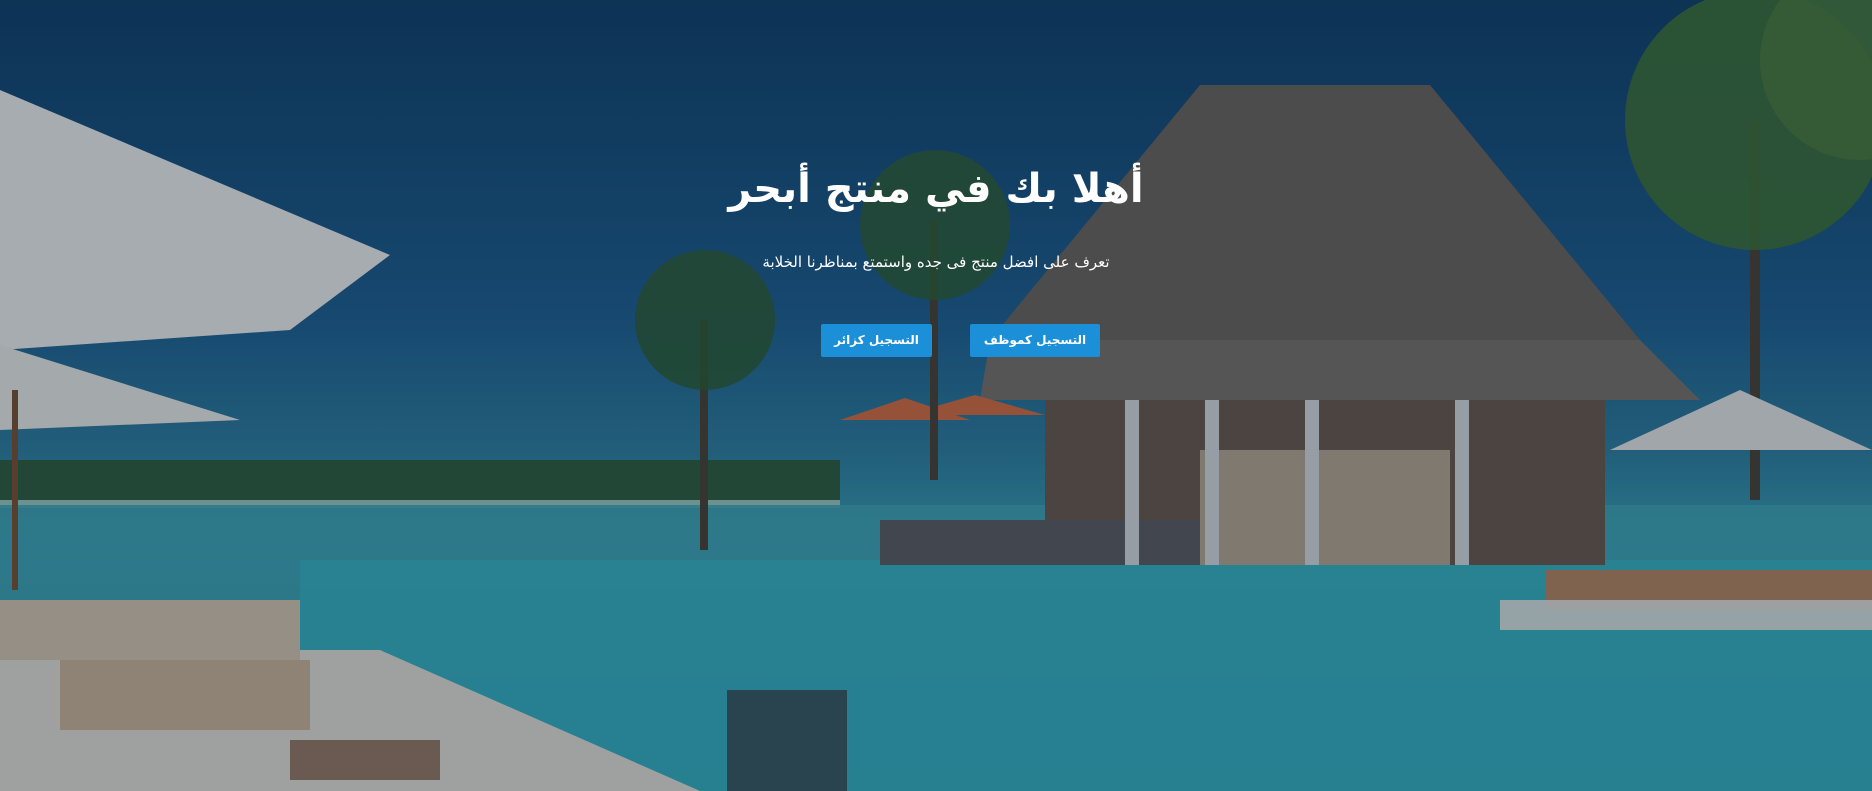 The width and height of the screenshot is (1872, 791). I want to click on register-visitor-button: التسجيل كزائر, so click(876, 340).